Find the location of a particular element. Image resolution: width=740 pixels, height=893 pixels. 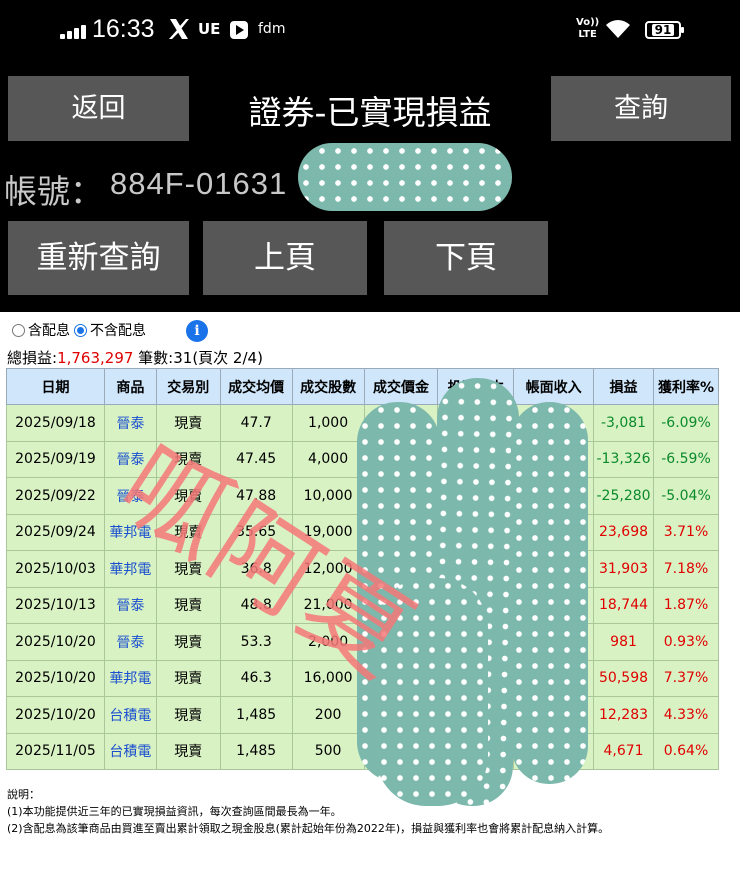

cell-date: 2025/10/13 is located at coordinates (55, 605).